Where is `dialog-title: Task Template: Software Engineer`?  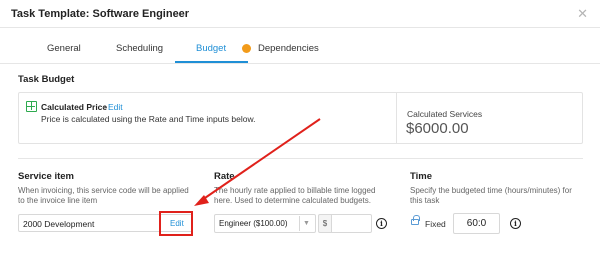 dialog-title: Task Template: Software Engineer is located at coordinates (100, 14).